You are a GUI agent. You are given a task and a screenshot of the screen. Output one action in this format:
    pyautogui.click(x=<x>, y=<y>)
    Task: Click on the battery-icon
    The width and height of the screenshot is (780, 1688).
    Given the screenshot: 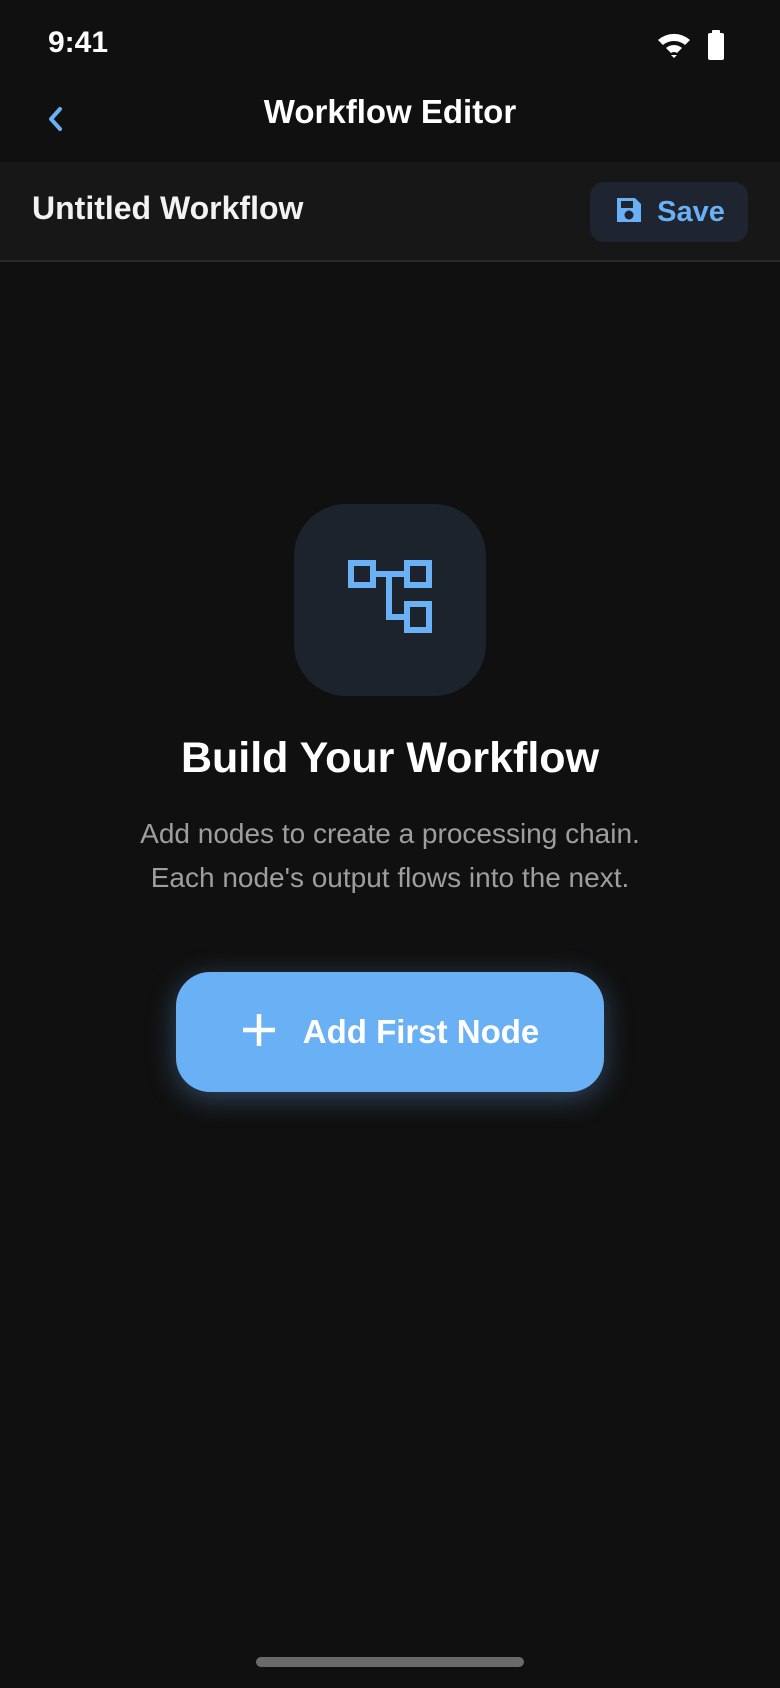 What is the action you would take?
    pyautogui.click(x=716, y=45)
    